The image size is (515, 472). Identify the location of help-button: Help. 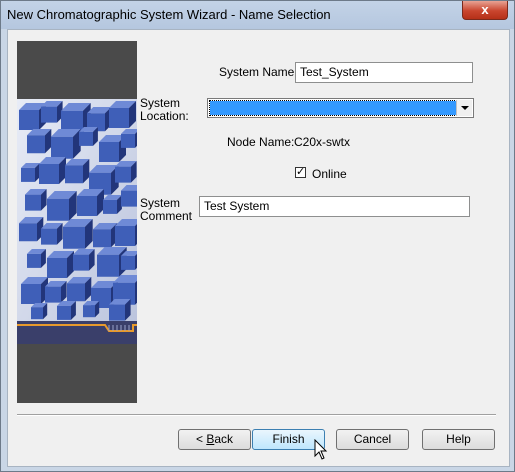
(458, 439).